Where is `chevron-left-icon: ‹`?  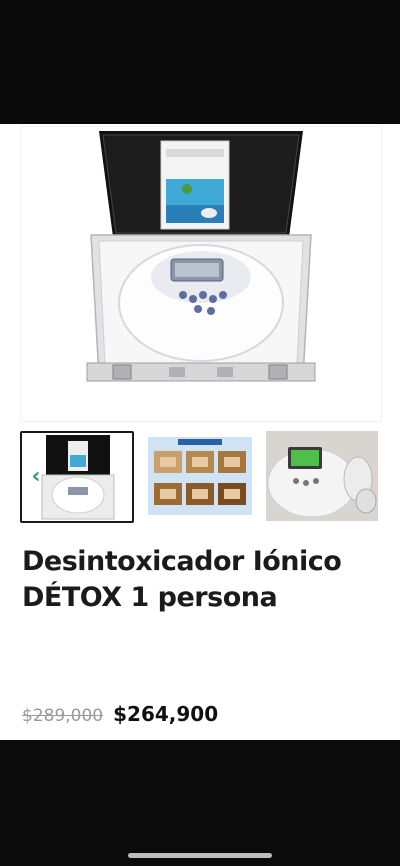 chevron-left-icon: ‹ is located at coordinates (36, 477).